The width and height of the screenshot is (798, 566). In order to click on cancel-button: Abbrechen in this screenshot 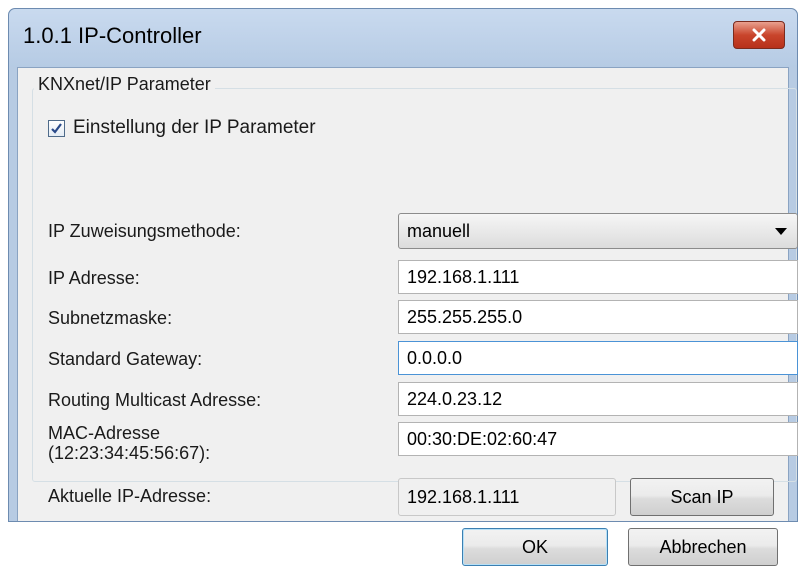, I will do `click(703, 547)`.